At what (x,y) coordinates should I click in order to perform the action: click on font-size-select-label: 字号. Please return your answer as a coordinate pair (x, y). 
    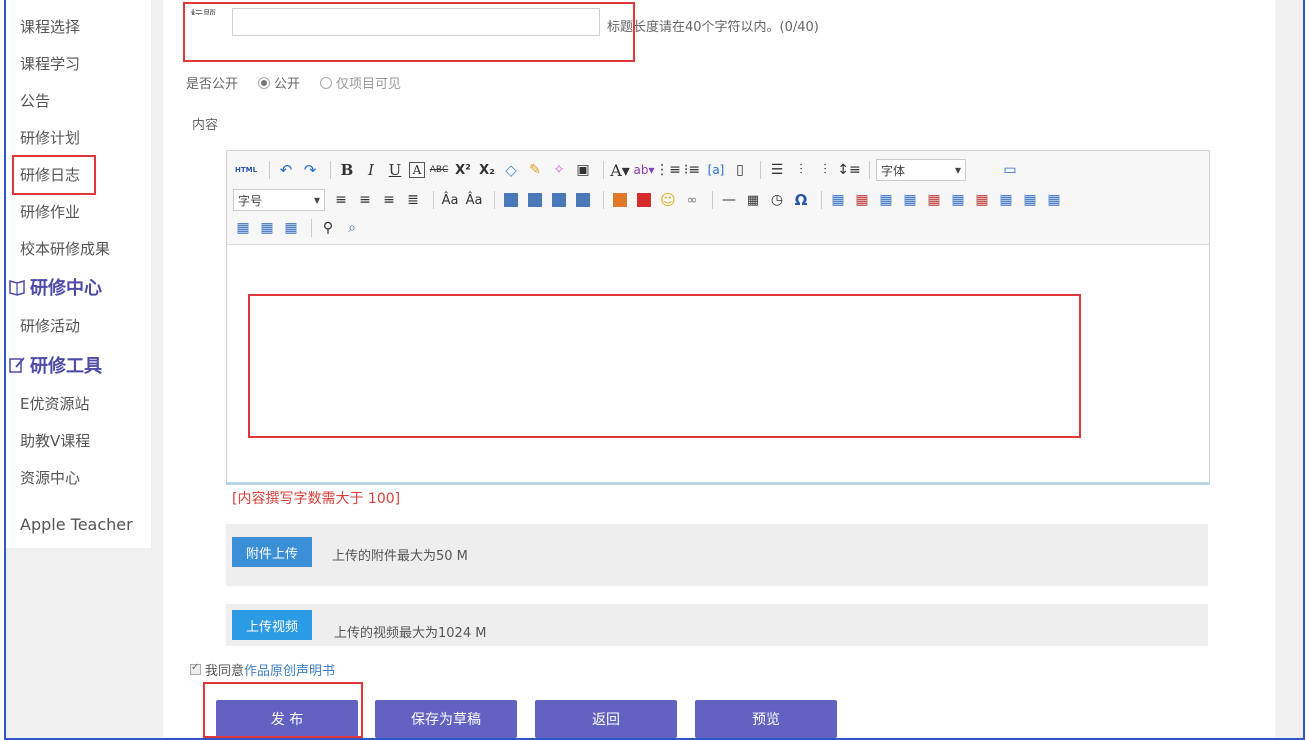
    Looking at the image, I should click on (250, 200).